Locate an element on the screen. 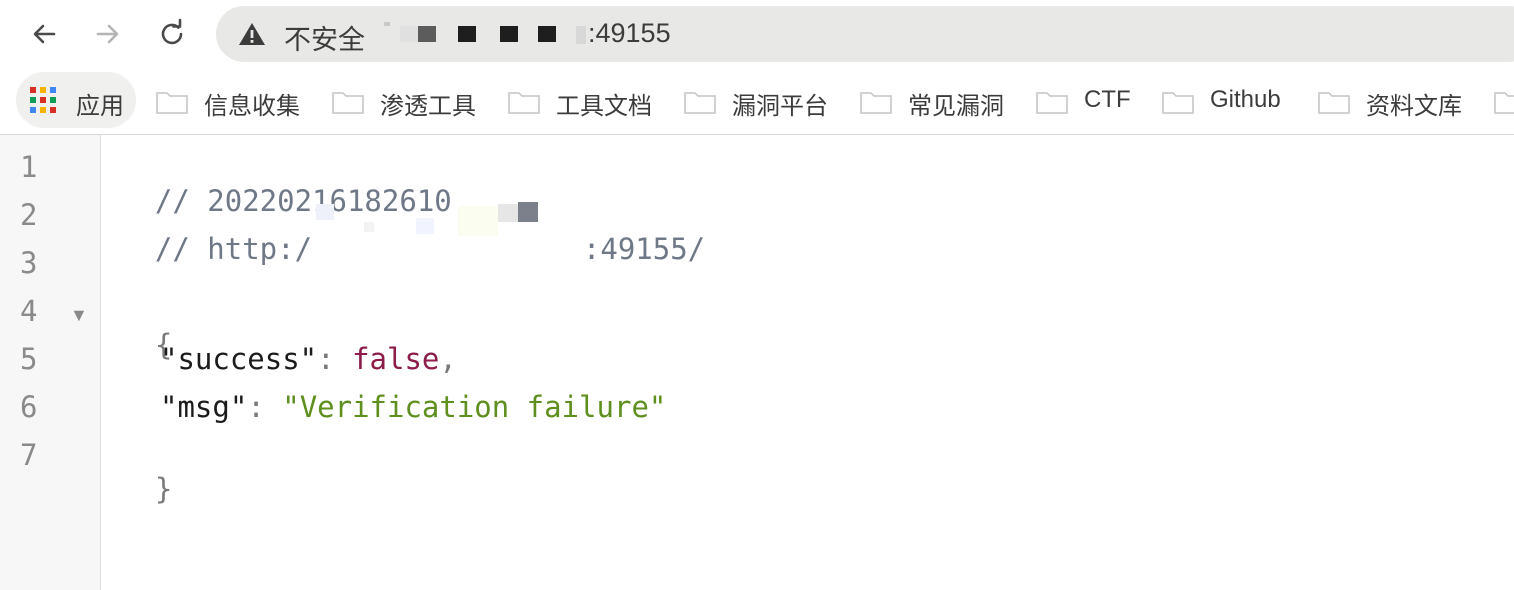  code-line-2: // http:/ is located at coordinates (216, 232).